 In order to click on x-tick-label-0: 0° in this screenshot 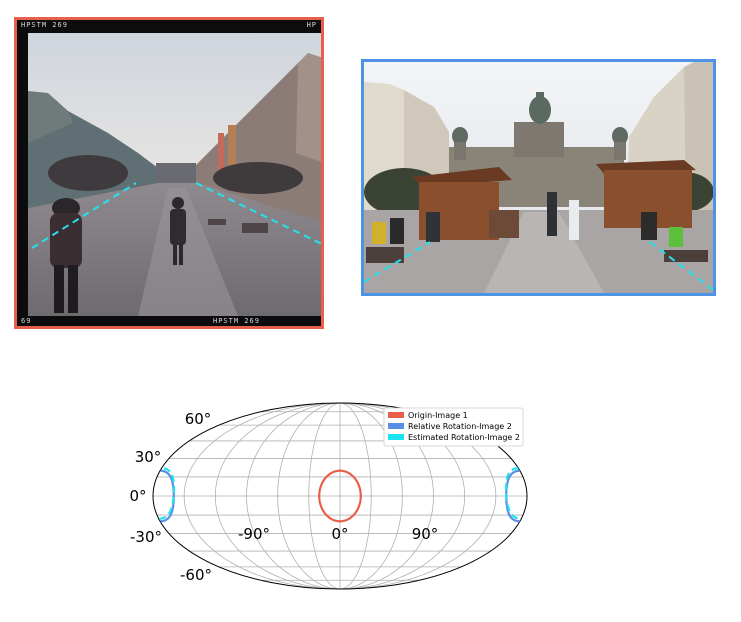, I will do `click(339, 534)`.